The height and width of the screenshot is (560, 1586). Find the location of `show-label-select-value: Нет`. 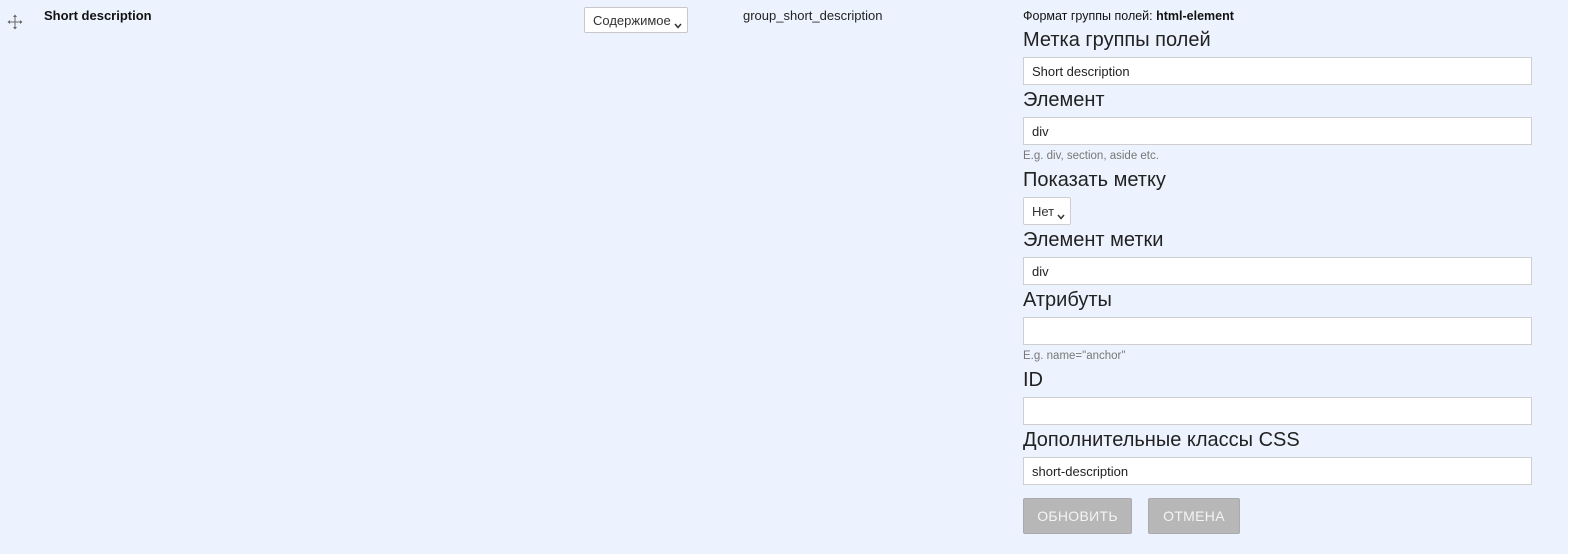

show-label-select-value: Нет is located at coordinates (1043, 211).